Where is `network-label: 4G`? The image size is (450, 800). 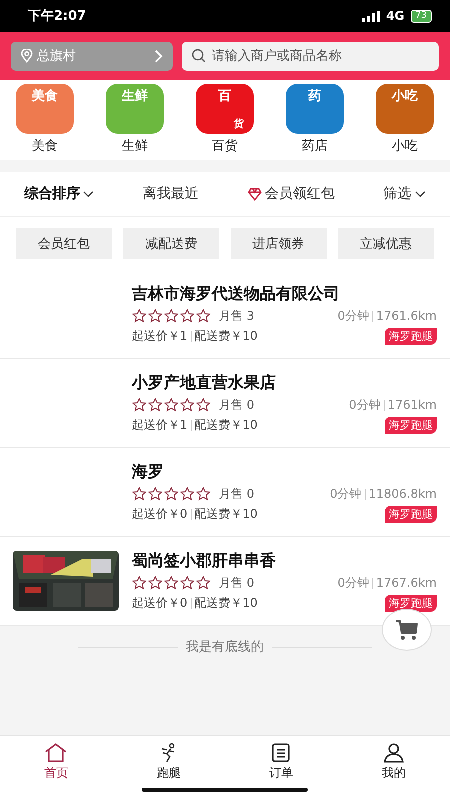
network-label: 4G is located at coordinates (395, 16).